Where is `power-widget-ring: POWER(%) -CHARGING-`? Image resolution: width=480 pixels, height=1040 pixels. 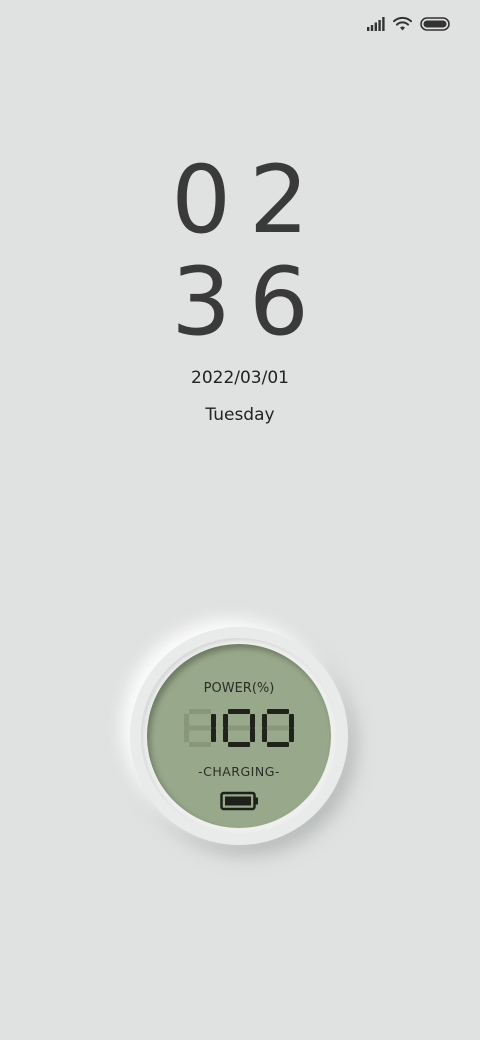 power-widget-ring: POWER(%) -CHARGING- is located at coordinates (239, 736).